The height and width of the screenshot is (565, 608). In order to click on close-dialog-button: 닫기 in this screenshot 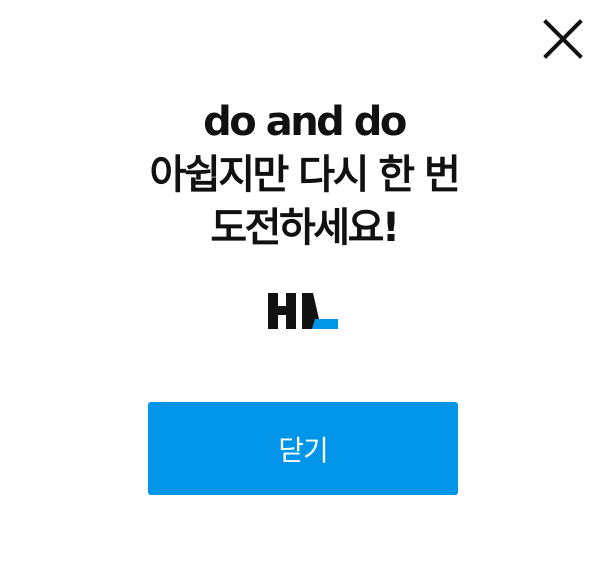, I will do `click(303, 448)`.